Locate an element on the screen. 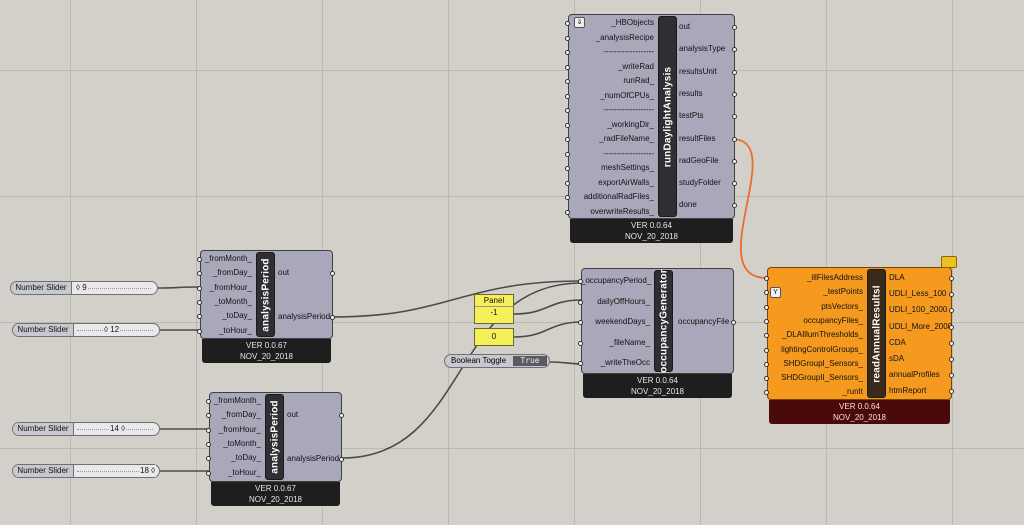  input-param-7: _workingDir_ is located at coordinates (611, 125).